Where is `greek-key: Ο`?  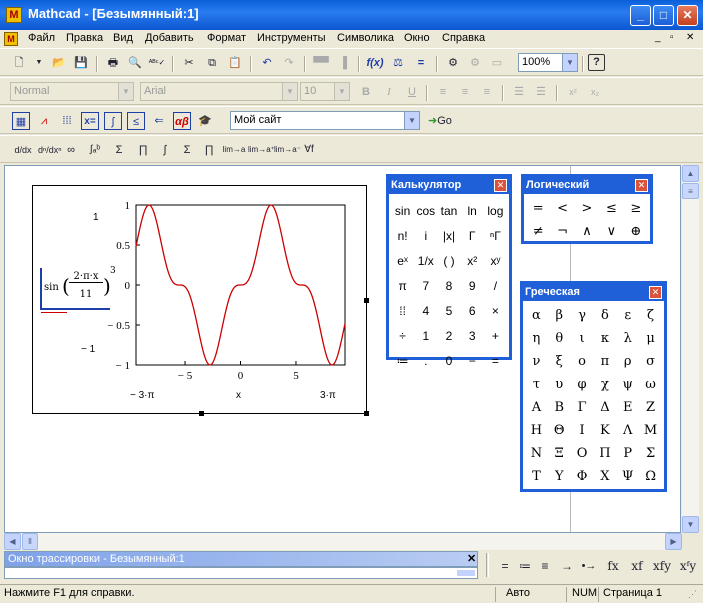
greek-key: Ο is located at coordinates (582, 453).